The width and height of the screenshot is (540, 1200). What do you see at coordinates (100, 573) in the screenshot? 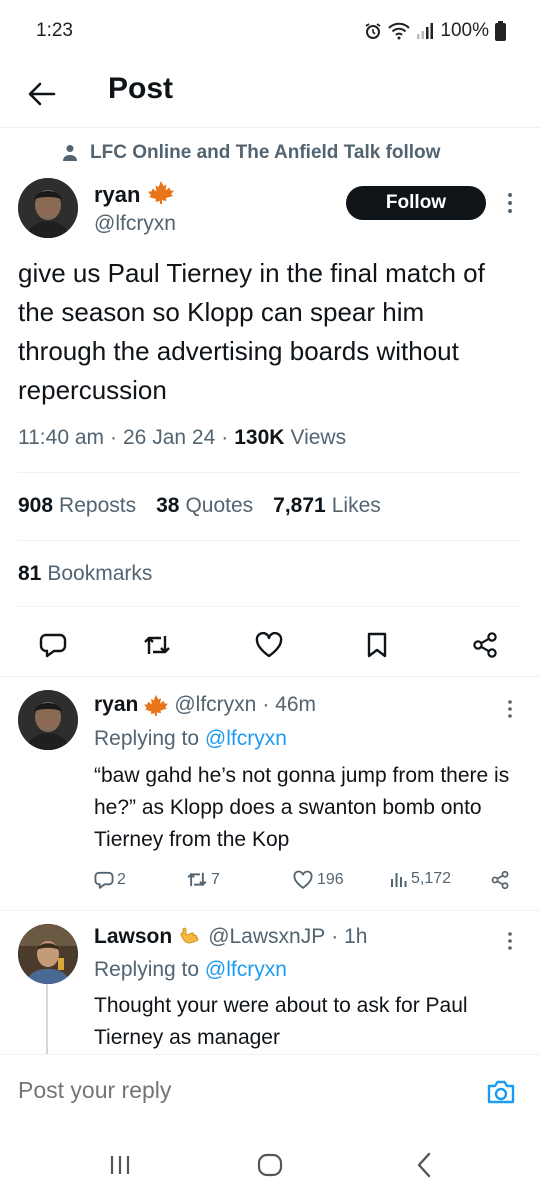
I see `bookmarks-label: Bookmarks` at bounding box center [100, 573].